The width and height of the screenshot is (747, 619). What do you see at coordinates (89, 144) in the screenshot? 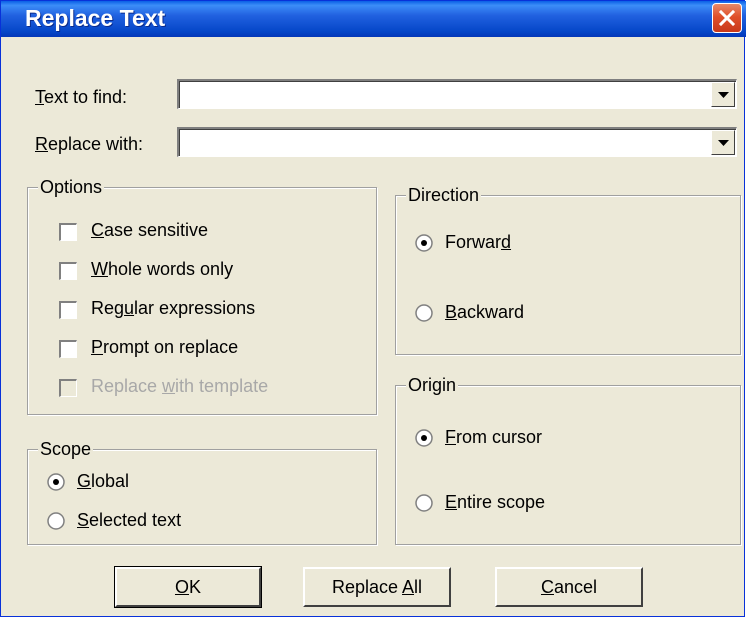
I see `replace-label: Replace with:` at bounding box center [89, 144].